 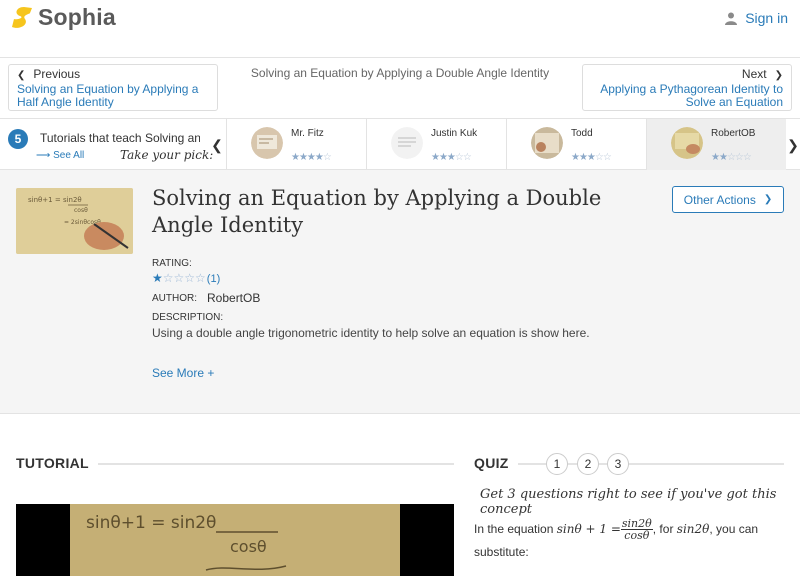 I want to click on star-icon: ★, so click(x=157, y=278).